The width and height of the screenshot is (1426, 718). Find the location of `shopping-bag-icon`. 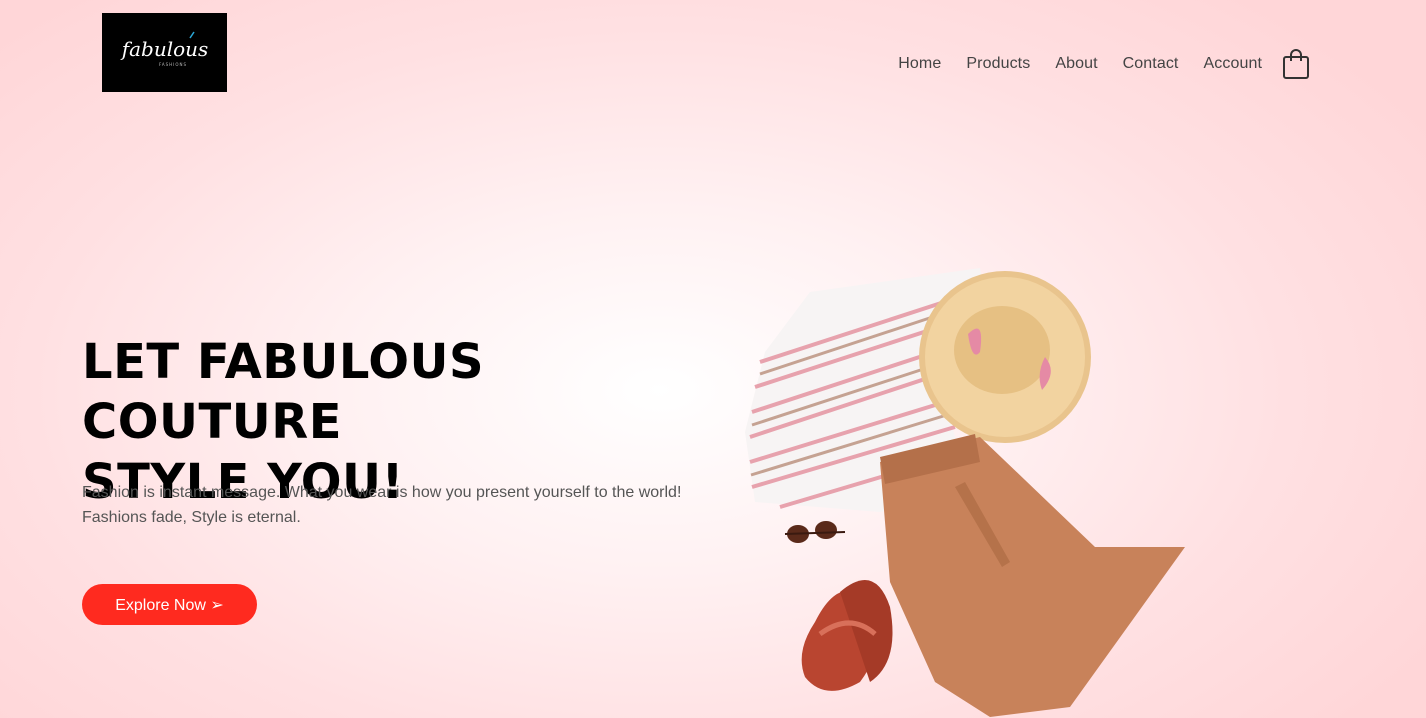

shopping-bag-icon is located at coordinates (1296, 64).